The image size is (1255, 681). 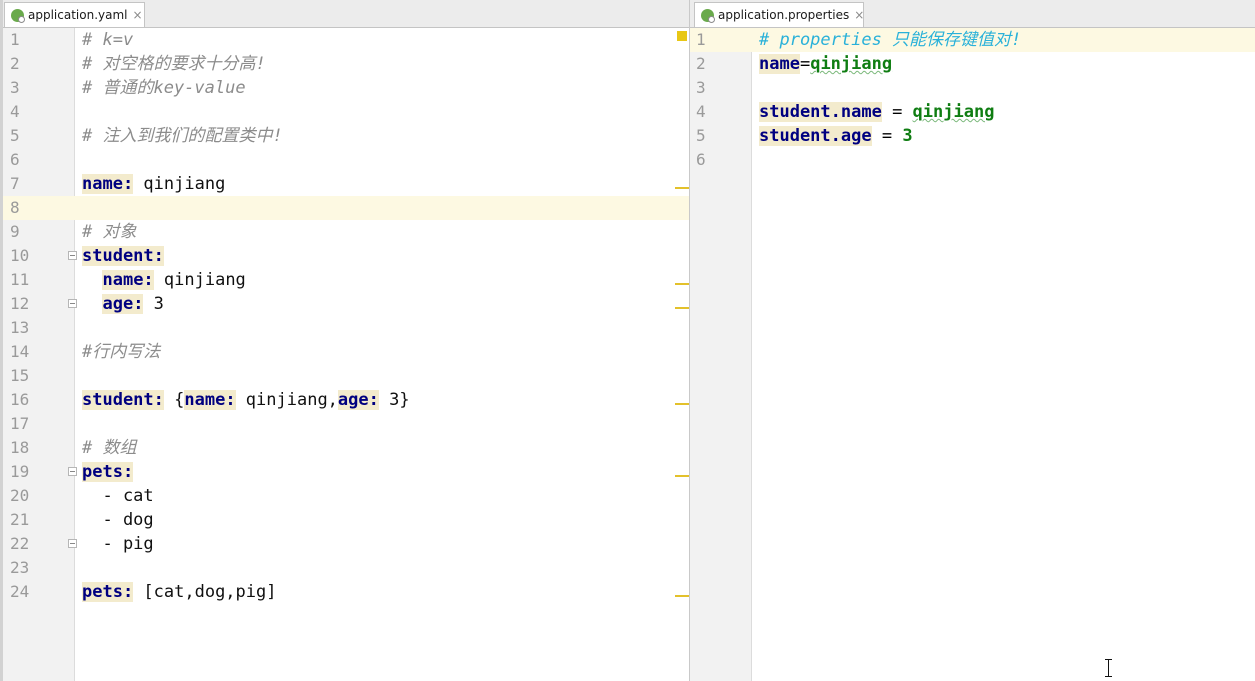 I want to click on line-content: # 注入到我们的配置类中!, so click(x=182, y=136).